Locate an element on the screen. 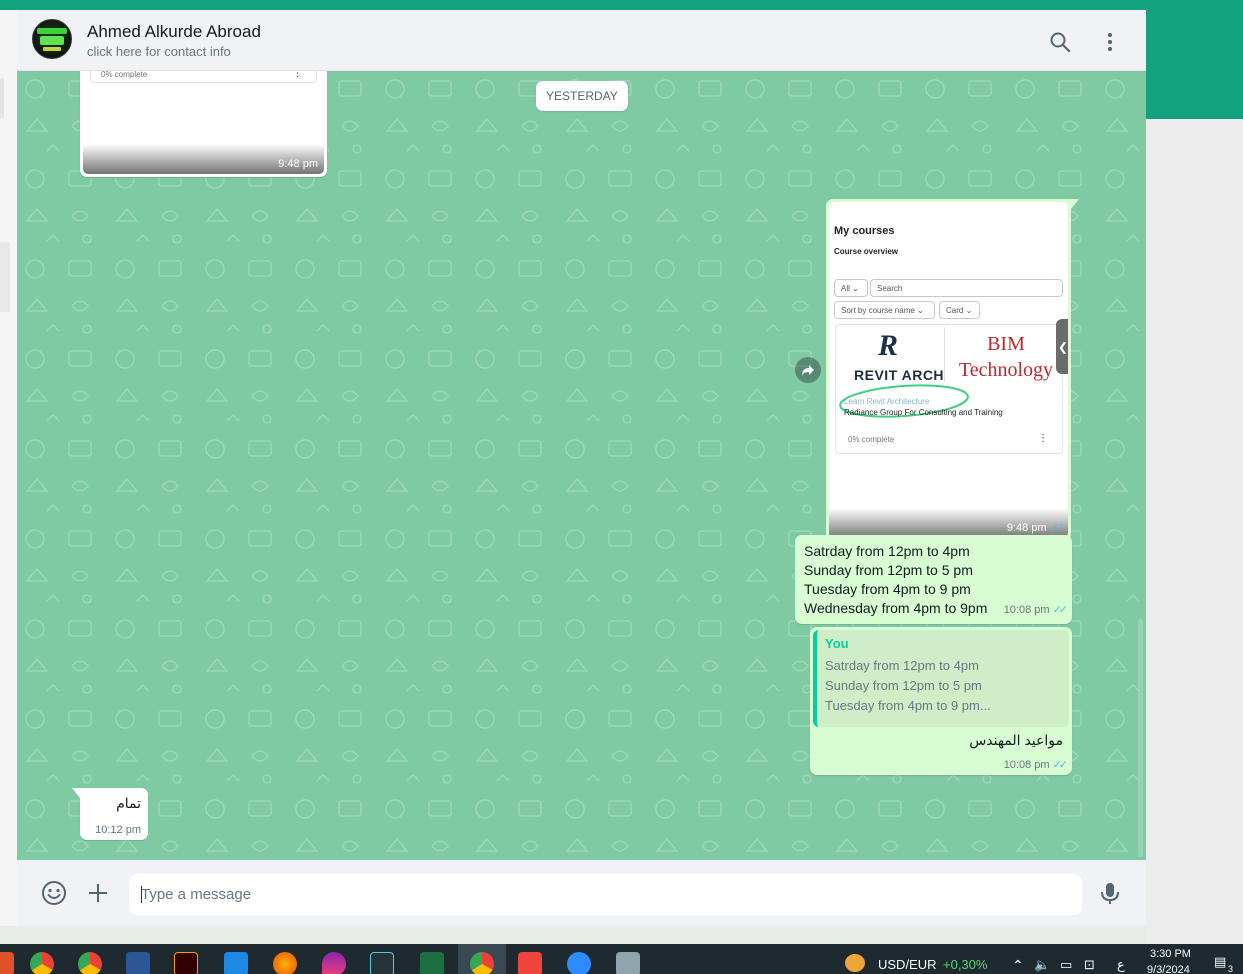 Image resolution: width=1243 pixels, height=974 pixels. courses-subtitle: Course overview is located at coordinates (866, 251).